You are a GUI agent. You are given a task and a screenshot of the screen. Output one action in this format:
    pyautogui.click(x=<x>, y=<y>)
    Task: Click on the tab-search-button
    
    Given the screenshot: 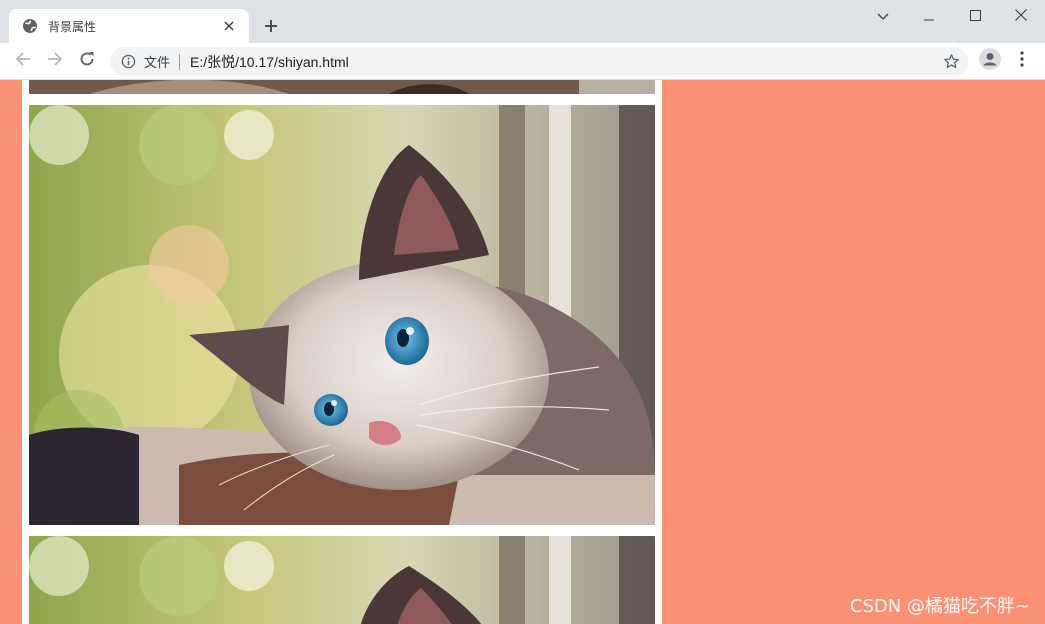 What is the action you would take?
    pyautogui.click(x=883, y=15)
    